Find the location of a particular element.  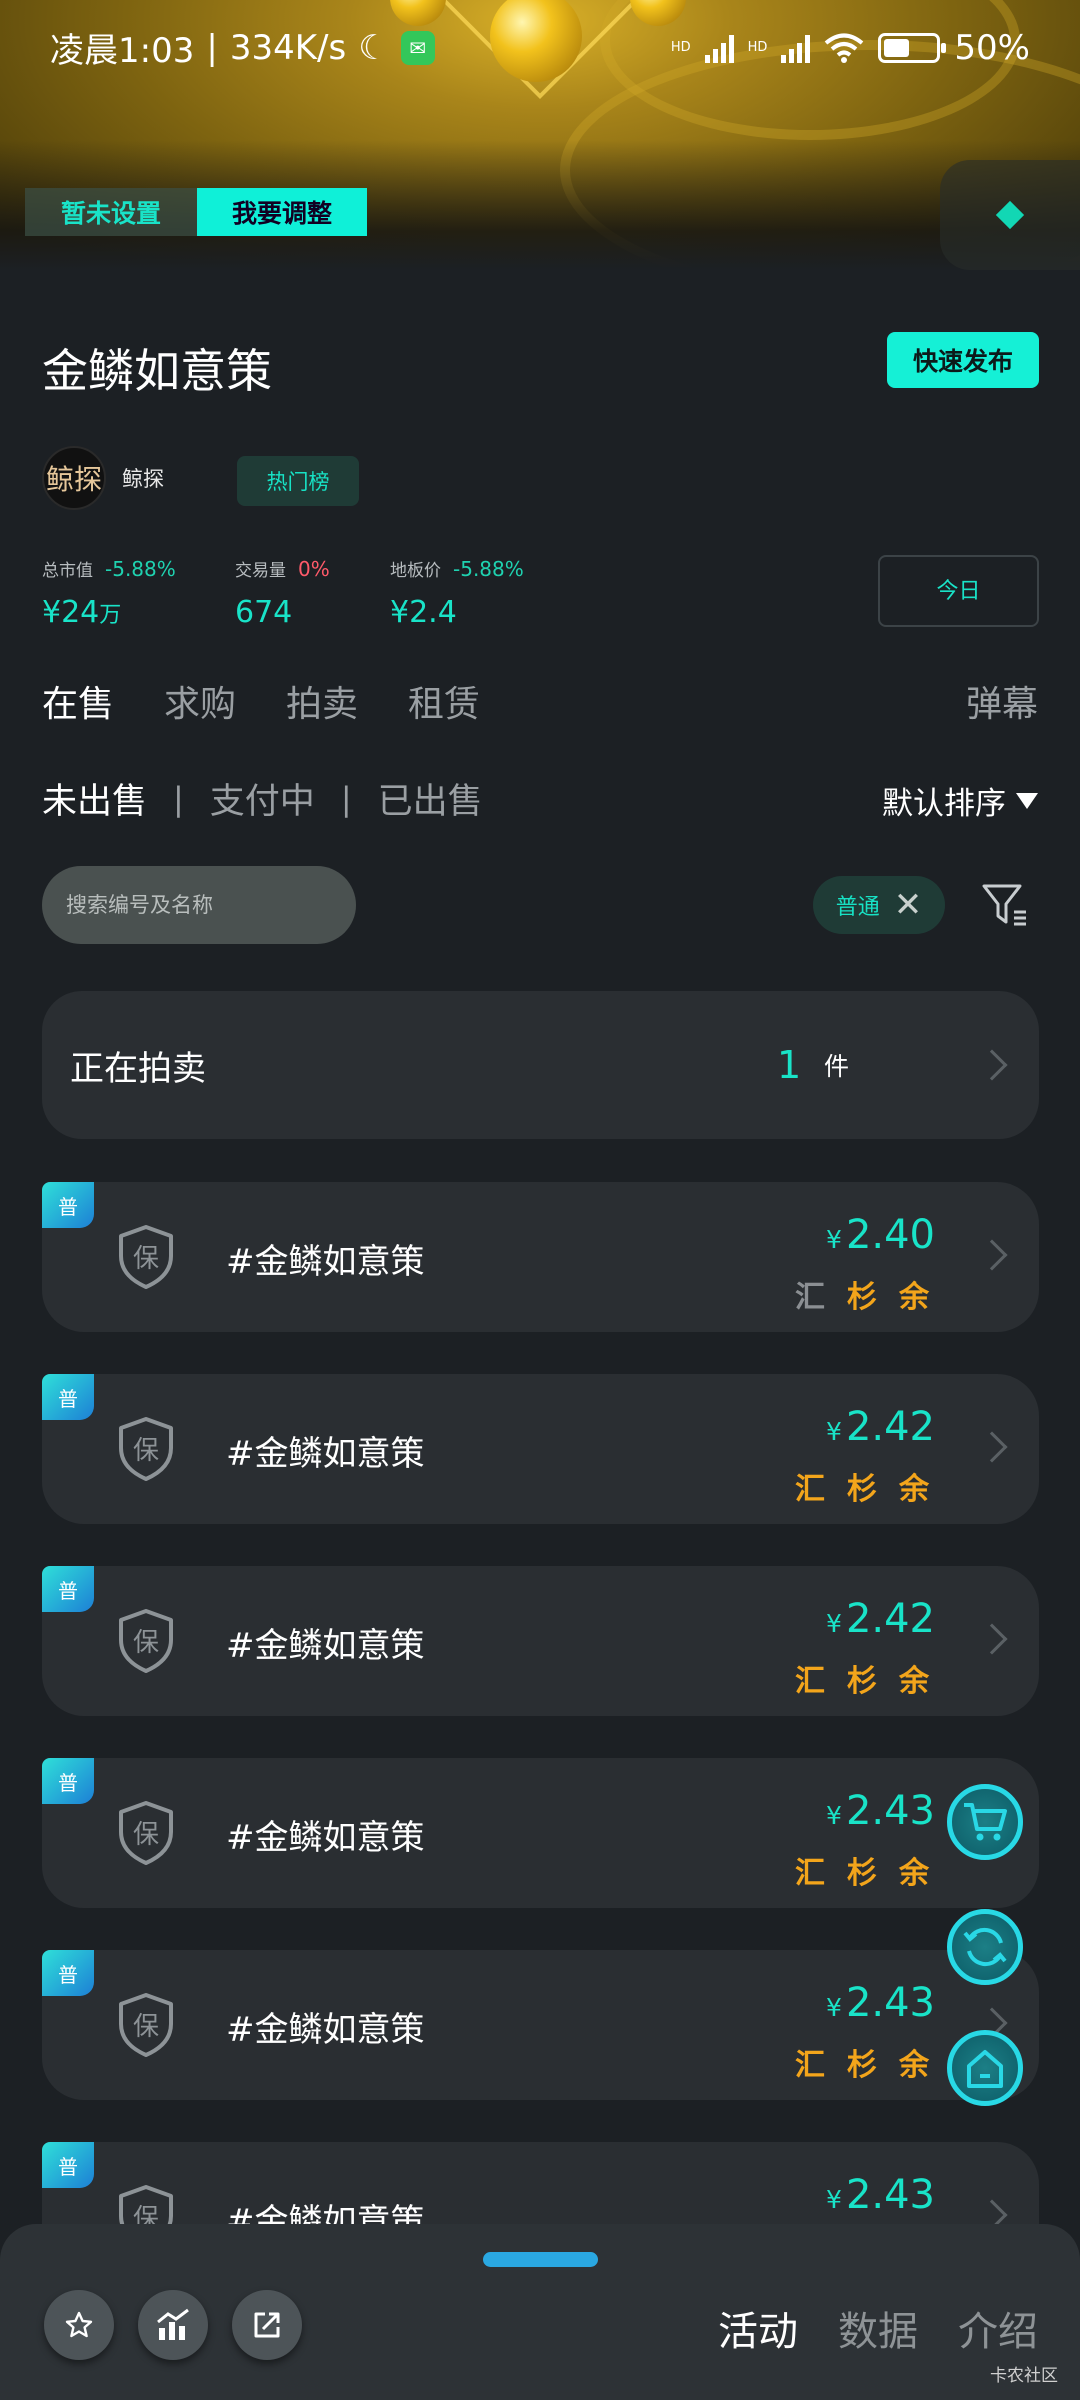

refresh-button is located at coordinates (985, 1947).